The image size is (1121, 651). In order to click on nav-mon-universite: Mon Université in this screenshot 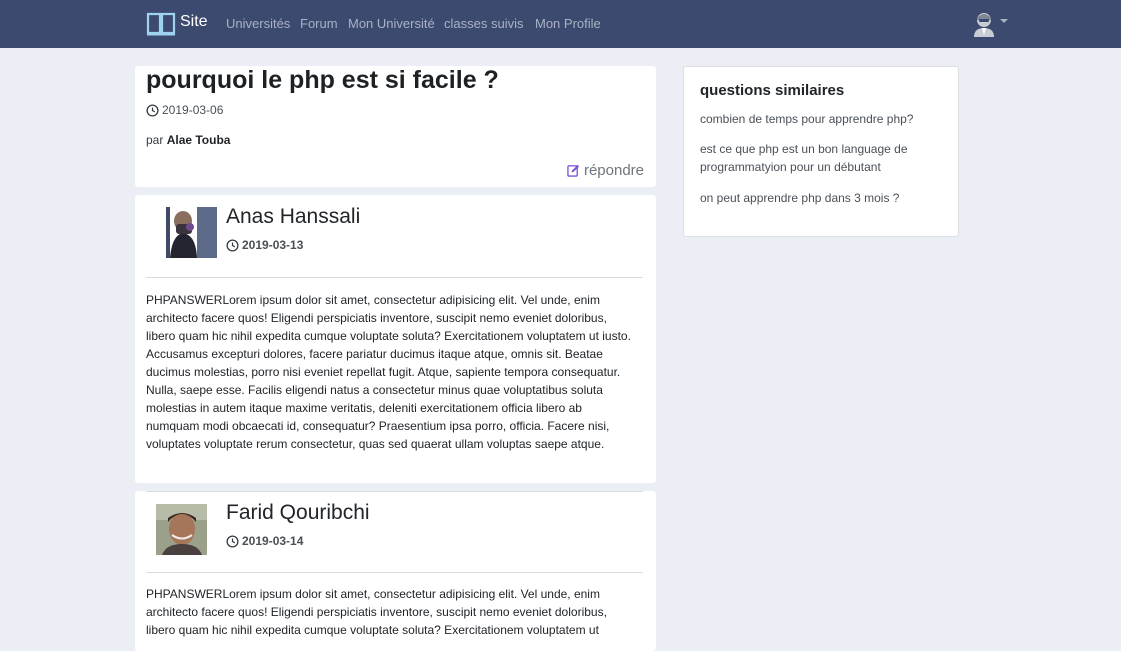, I will do `click(391, 23)`.